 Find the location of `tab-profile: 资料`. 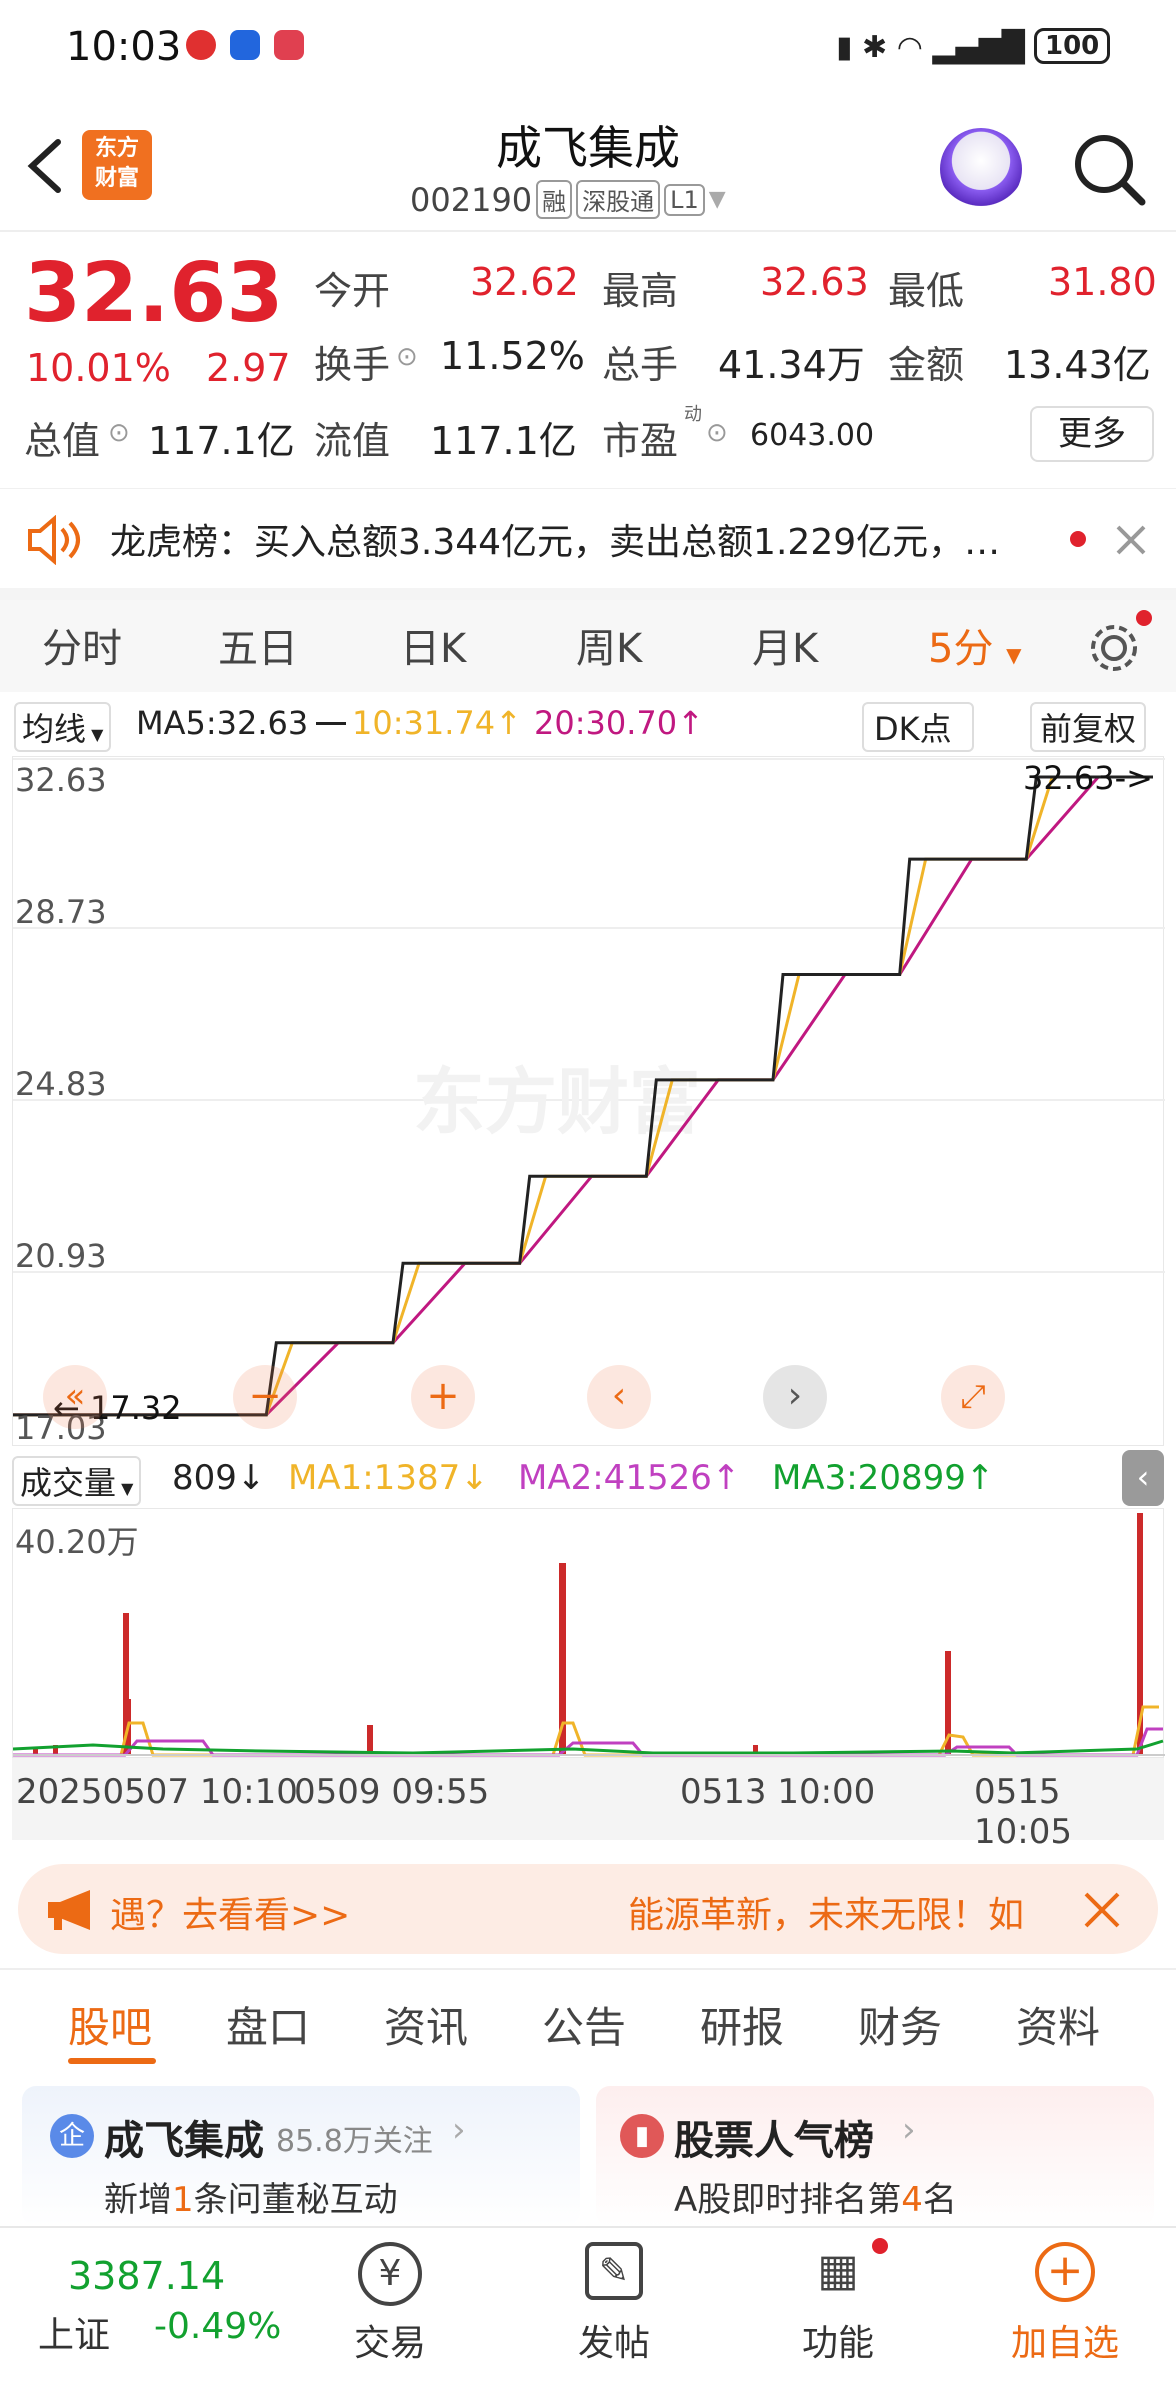

tab-profile: 资料 is located at coordinates (1058, 2024).